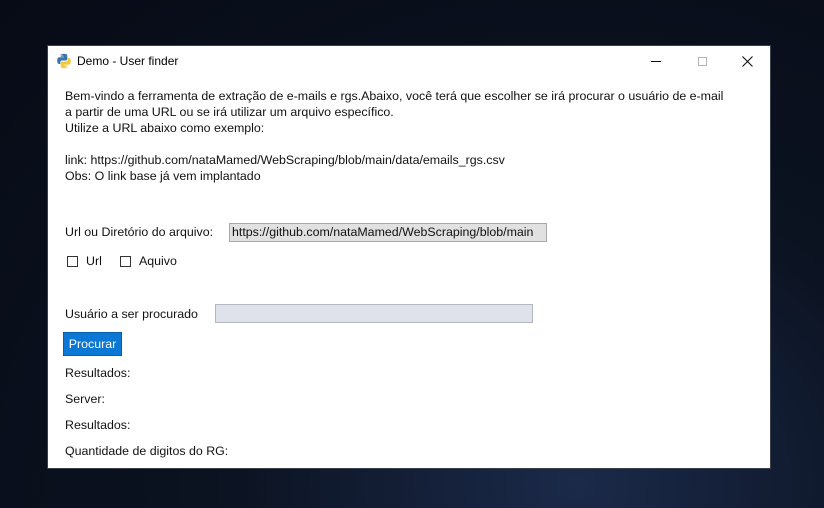 The image size is (824, 508). I want to click on minimize-button, so click(656, 61).